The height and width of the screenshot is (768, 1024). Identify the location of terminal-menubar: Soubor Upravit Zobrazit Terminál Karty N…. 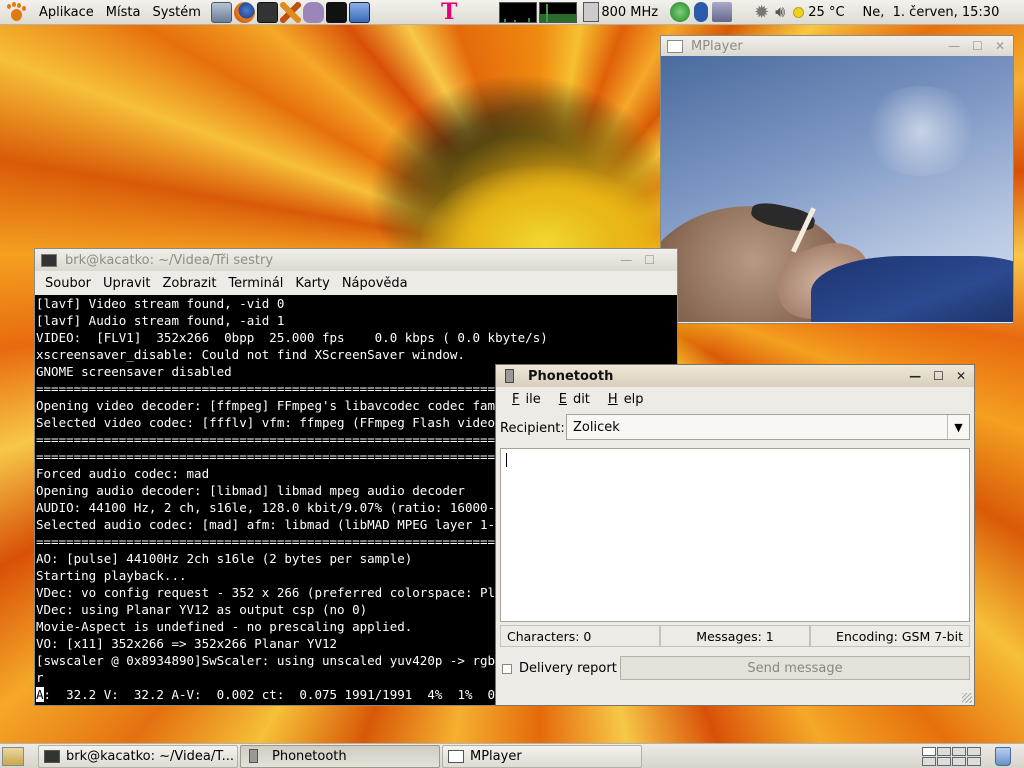
(356, 283).